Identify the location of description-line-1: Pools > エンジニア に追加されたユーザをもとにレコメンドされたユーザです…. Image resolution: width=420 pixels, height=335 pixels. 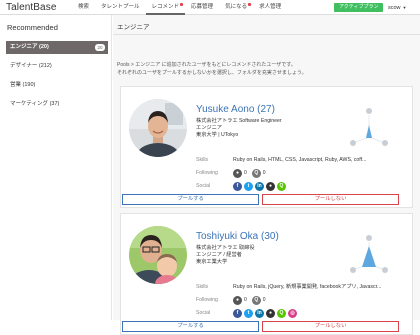
(206, 65).